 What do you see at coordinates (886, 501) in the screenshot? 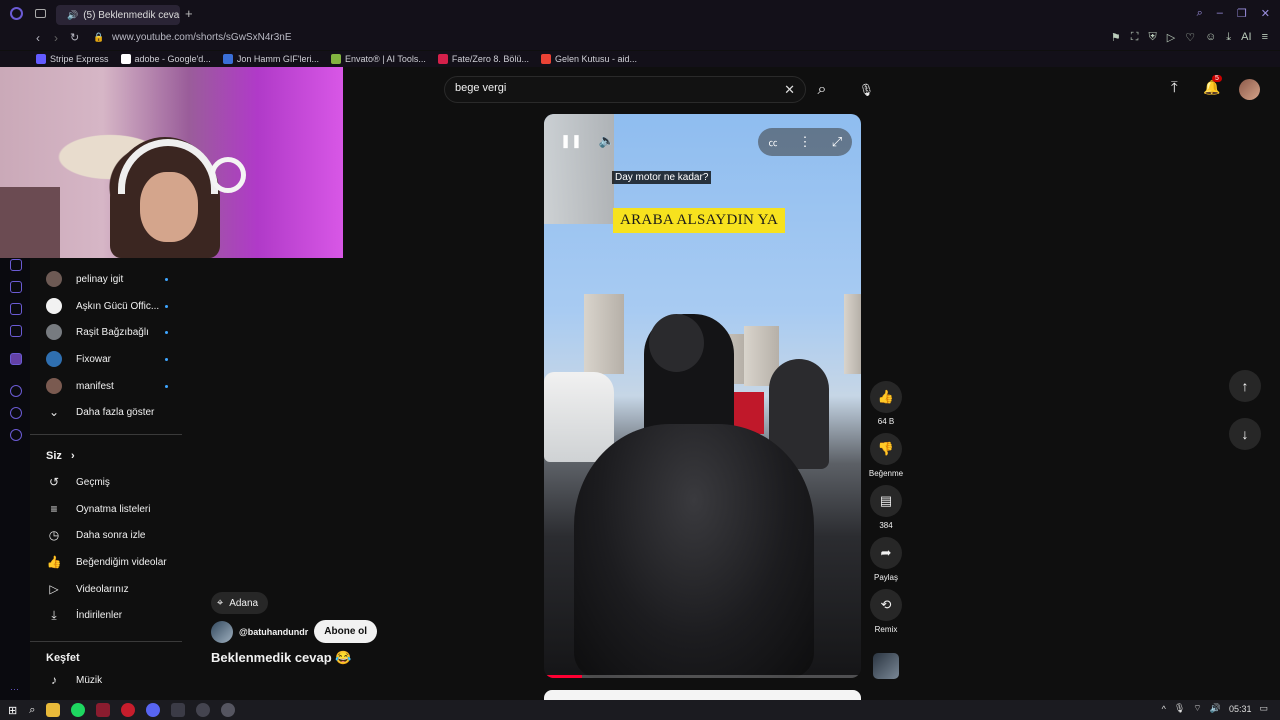
I see `comment-icon: ▤` at bounding box center [886, 501].